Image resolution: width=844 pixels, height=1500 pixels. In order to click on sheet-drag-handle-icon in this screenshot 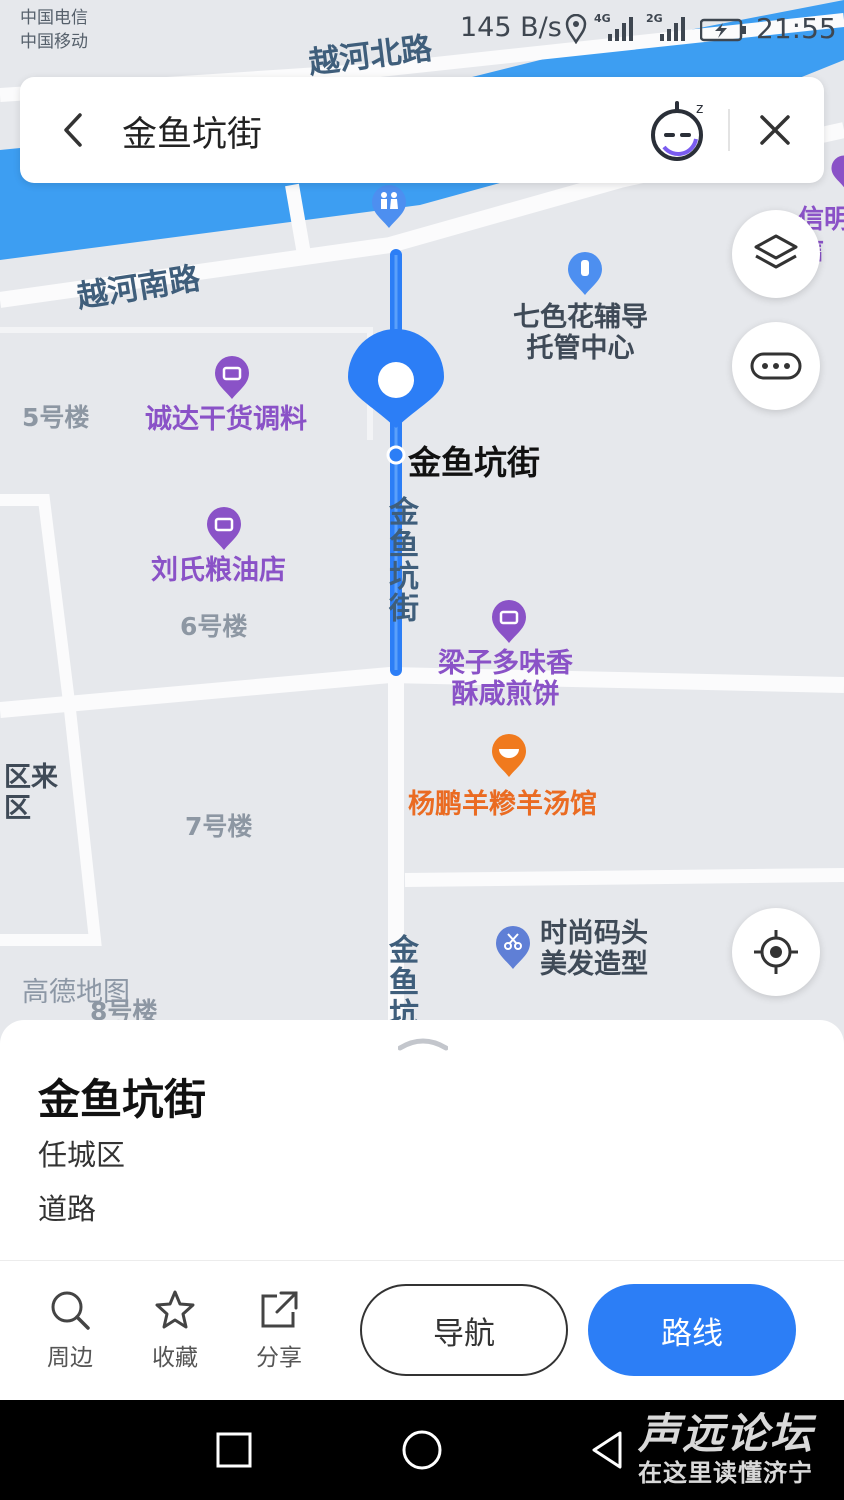, I will do `click(423, 1042)`.